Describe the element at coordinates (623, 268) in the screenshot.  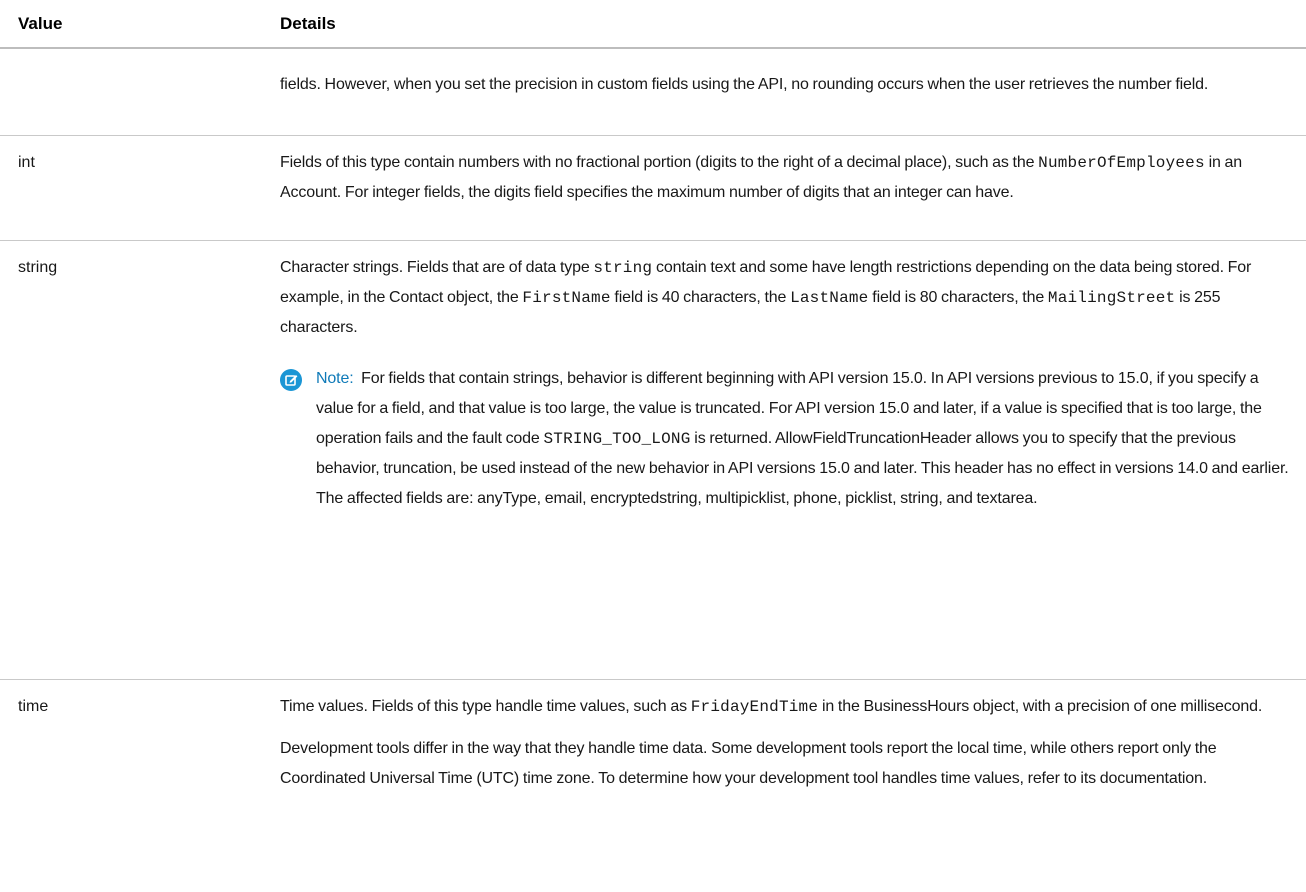
I see `code-string: string` at that location.